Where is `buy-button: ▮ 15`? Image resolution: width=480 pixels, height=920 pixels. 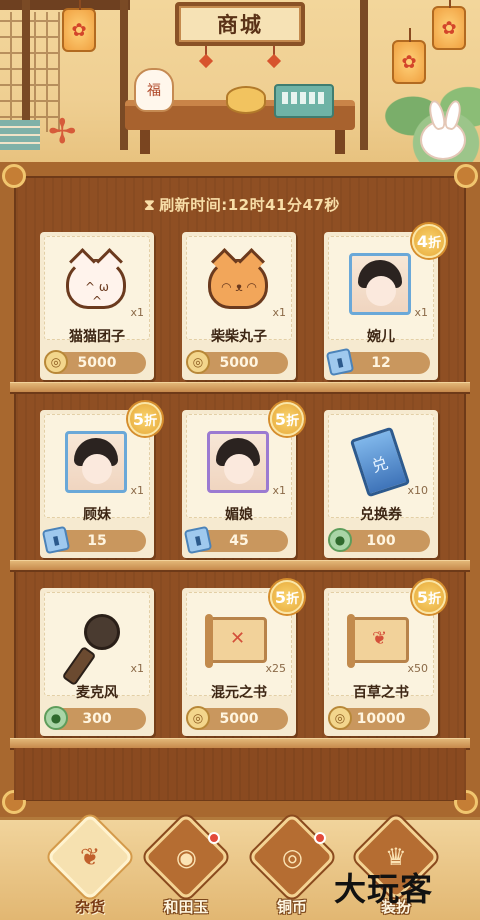
buy-button: ▮ 15 is located at coordinates (93, 540).